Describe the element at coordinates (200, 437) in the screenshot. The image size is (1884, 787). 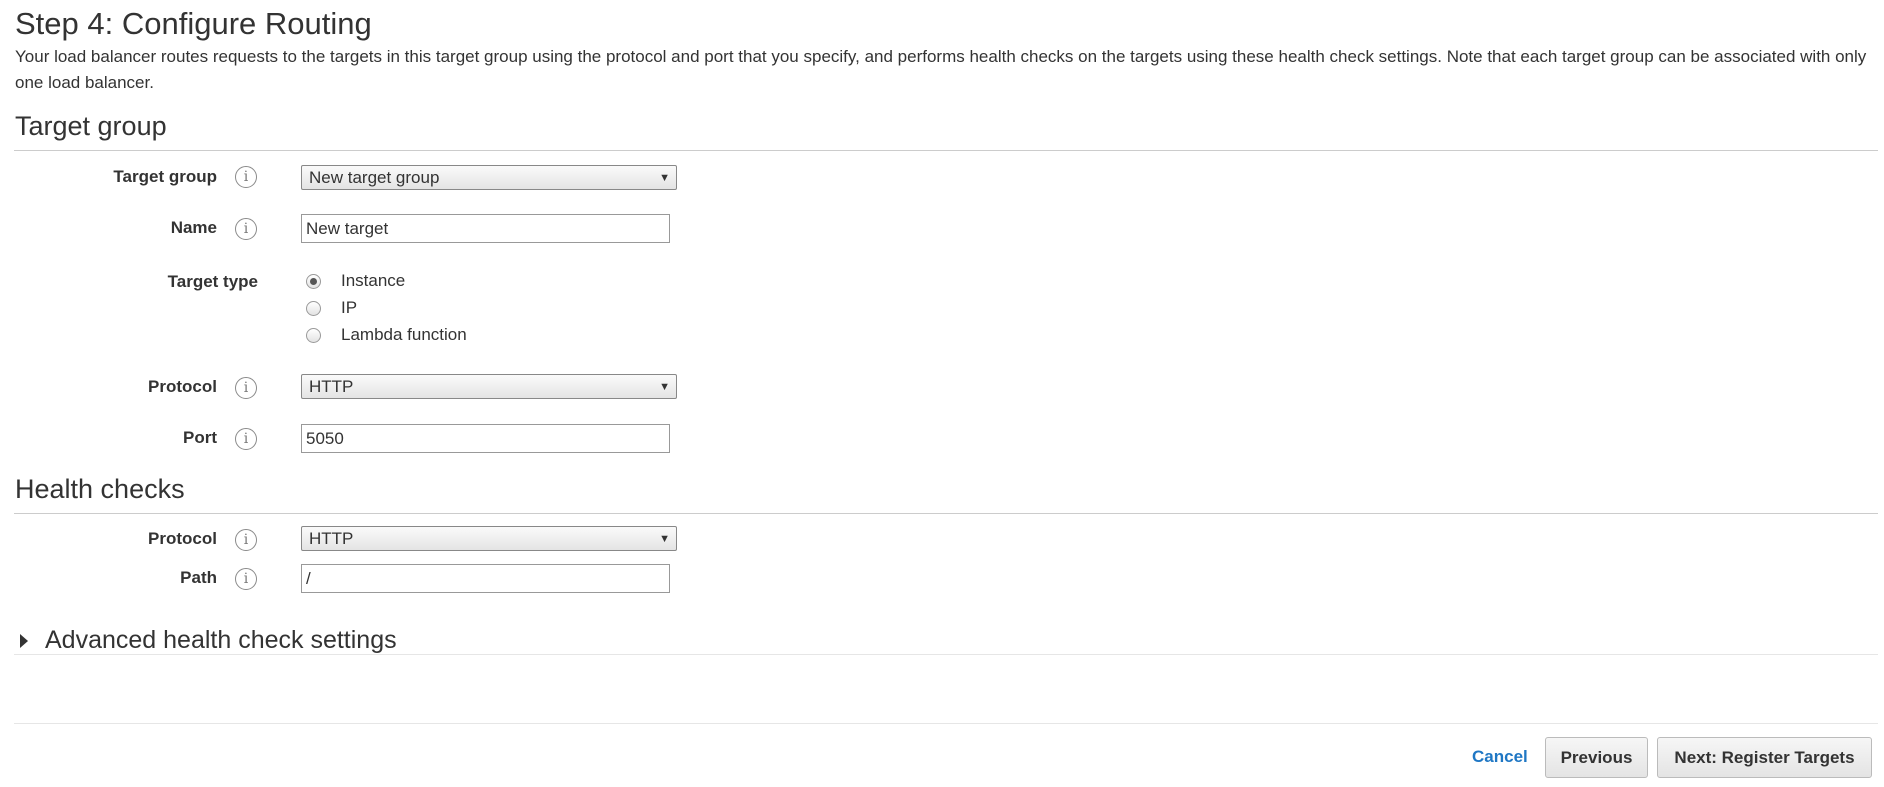
I see `port-label: Port` at that location.